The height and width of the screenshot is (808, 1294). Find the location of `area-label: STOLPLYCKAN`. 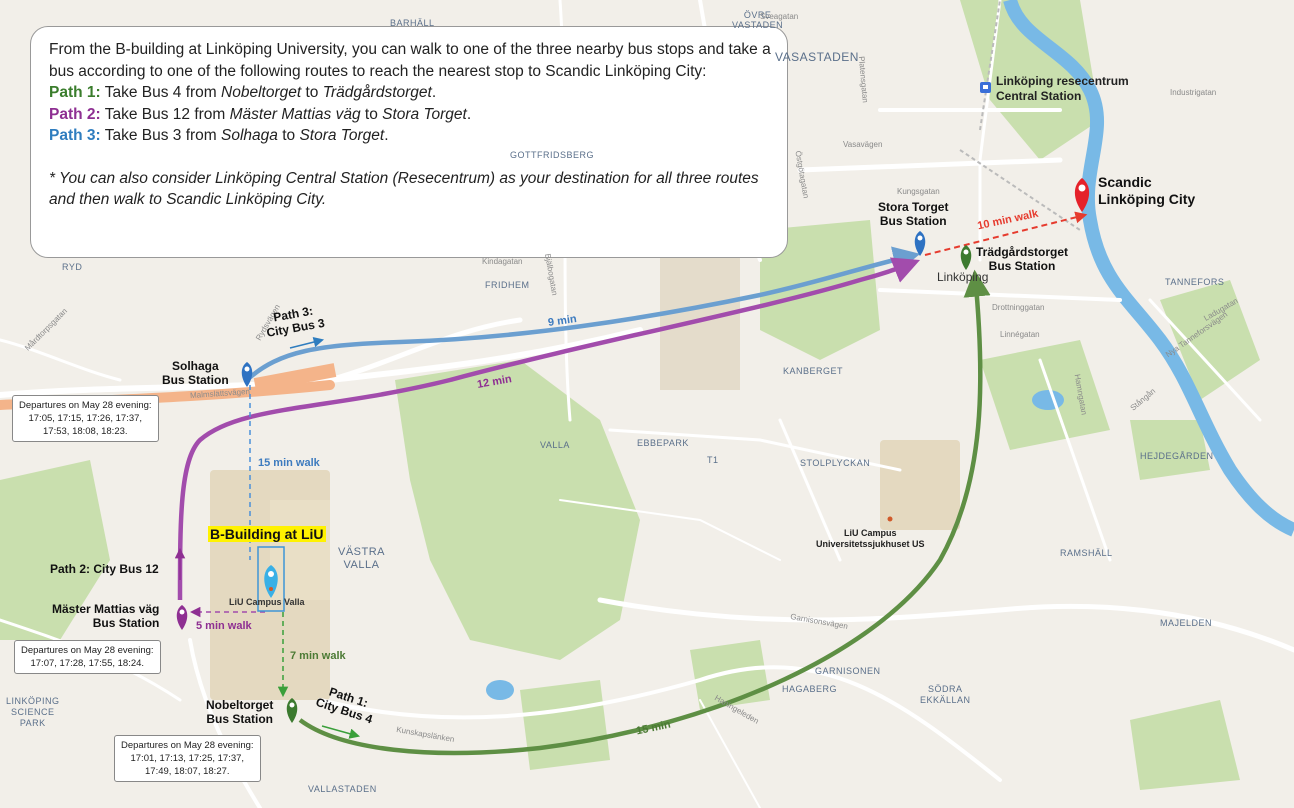

area-label: STOLPLYCKAN is located at coordinates (835, 463).